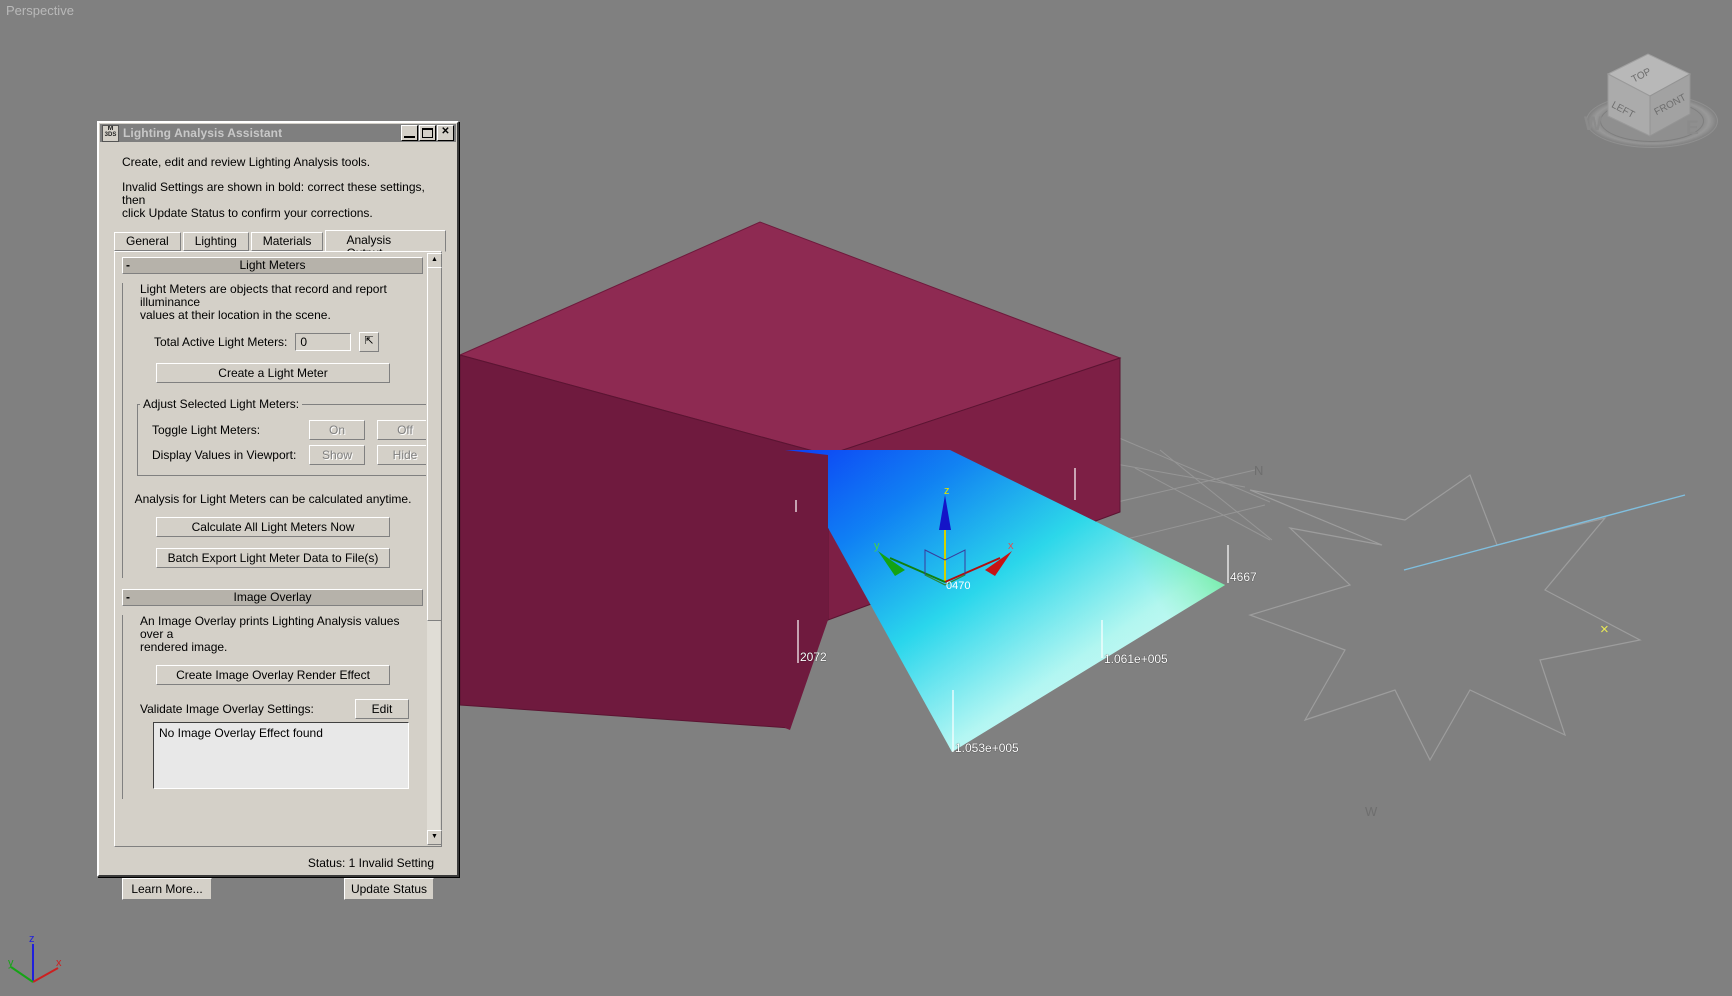  Describe the element at coordinates (434, 260) in the screenshot. I see `scroll-up-arrow: ▲` at that location.